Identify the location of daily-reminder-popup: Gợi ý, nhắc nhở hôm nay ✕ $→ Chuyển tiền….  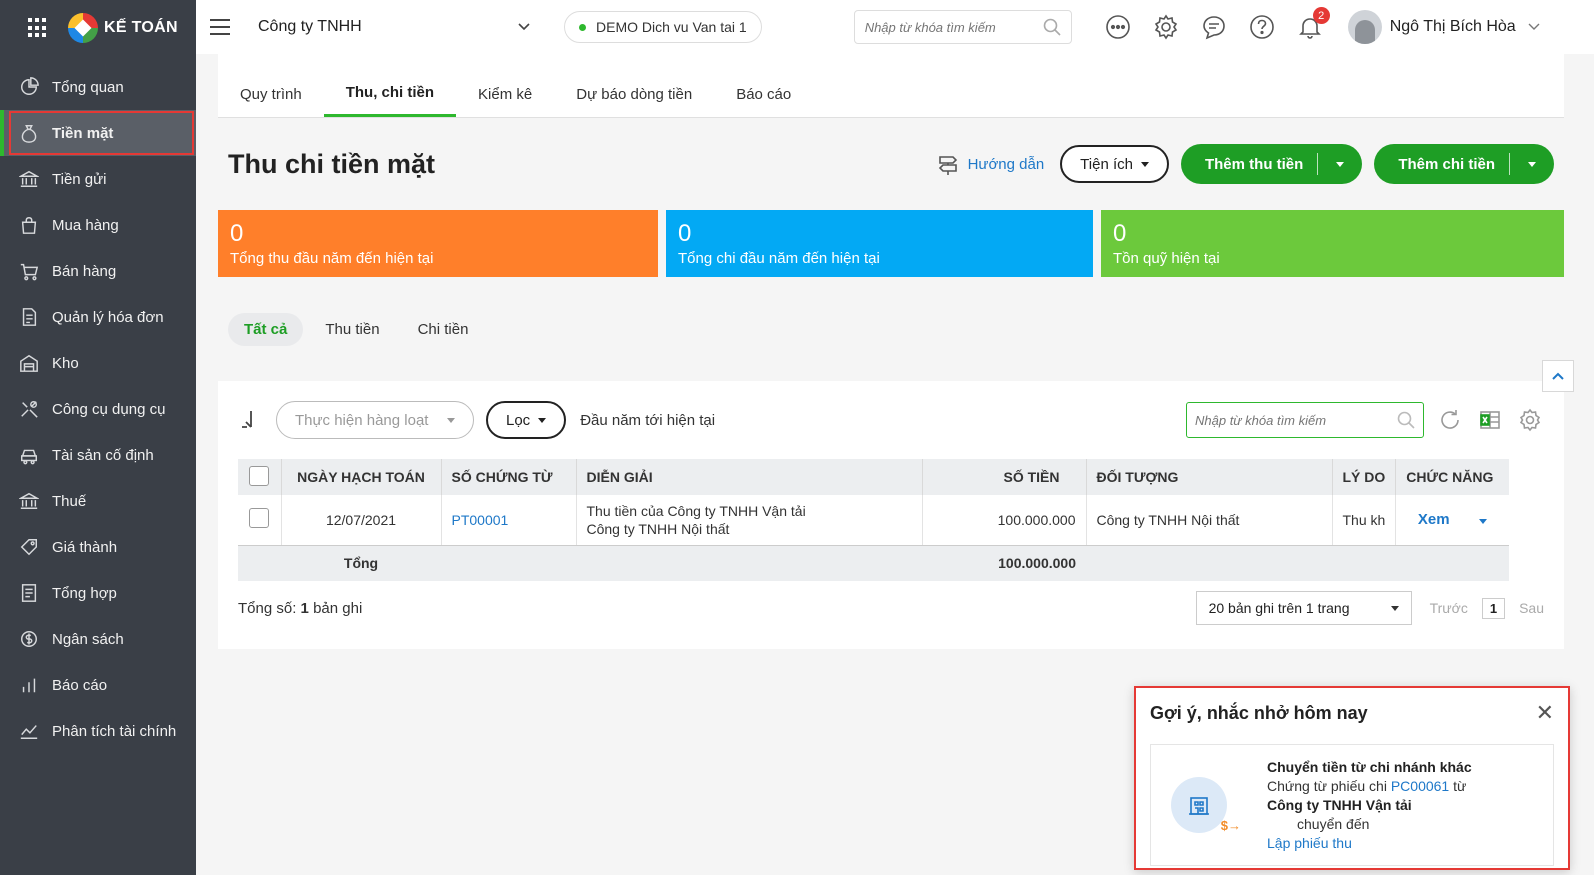
(1352, 778).